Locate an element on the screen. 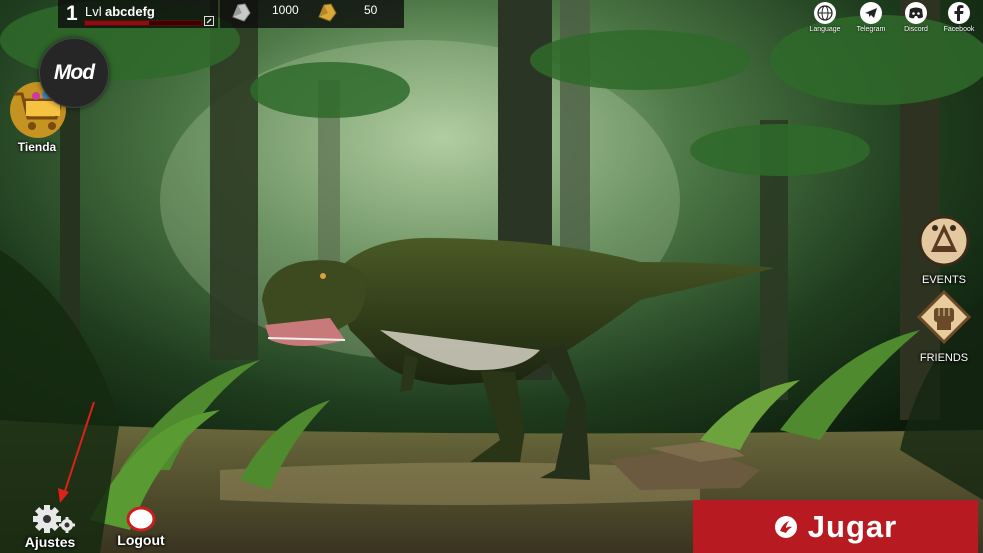 The width and height of the screenshot is (983, 553). events-emblem-icon is located at coordinates (944, 241).